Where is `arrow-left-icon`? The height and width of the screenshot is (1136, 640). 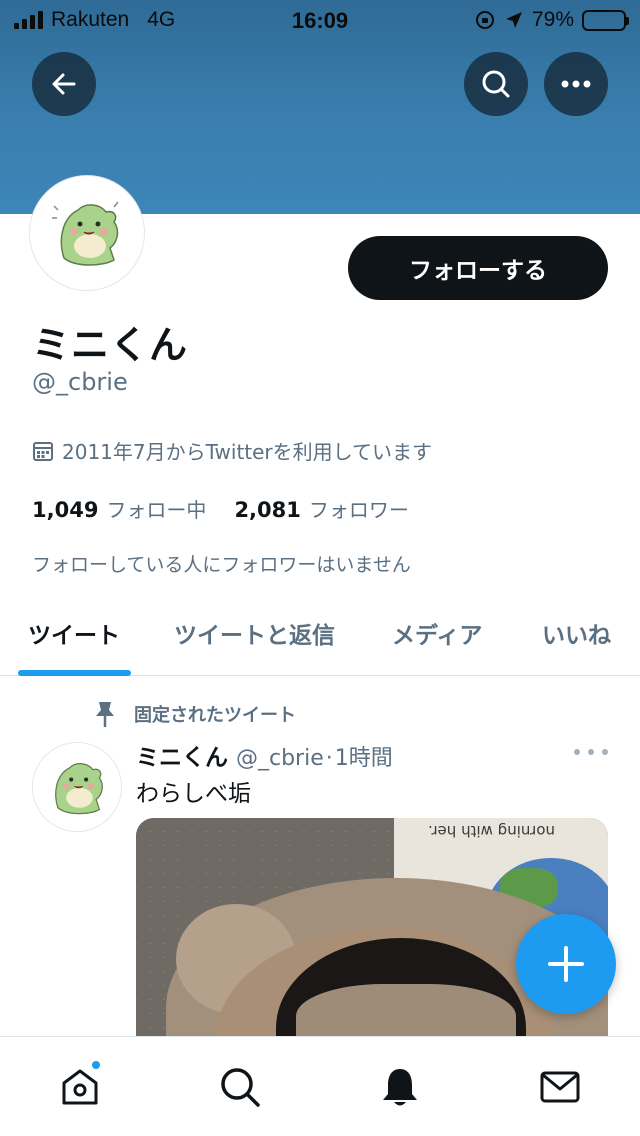
arrow-left-icon is located at coordinates (64, 84).